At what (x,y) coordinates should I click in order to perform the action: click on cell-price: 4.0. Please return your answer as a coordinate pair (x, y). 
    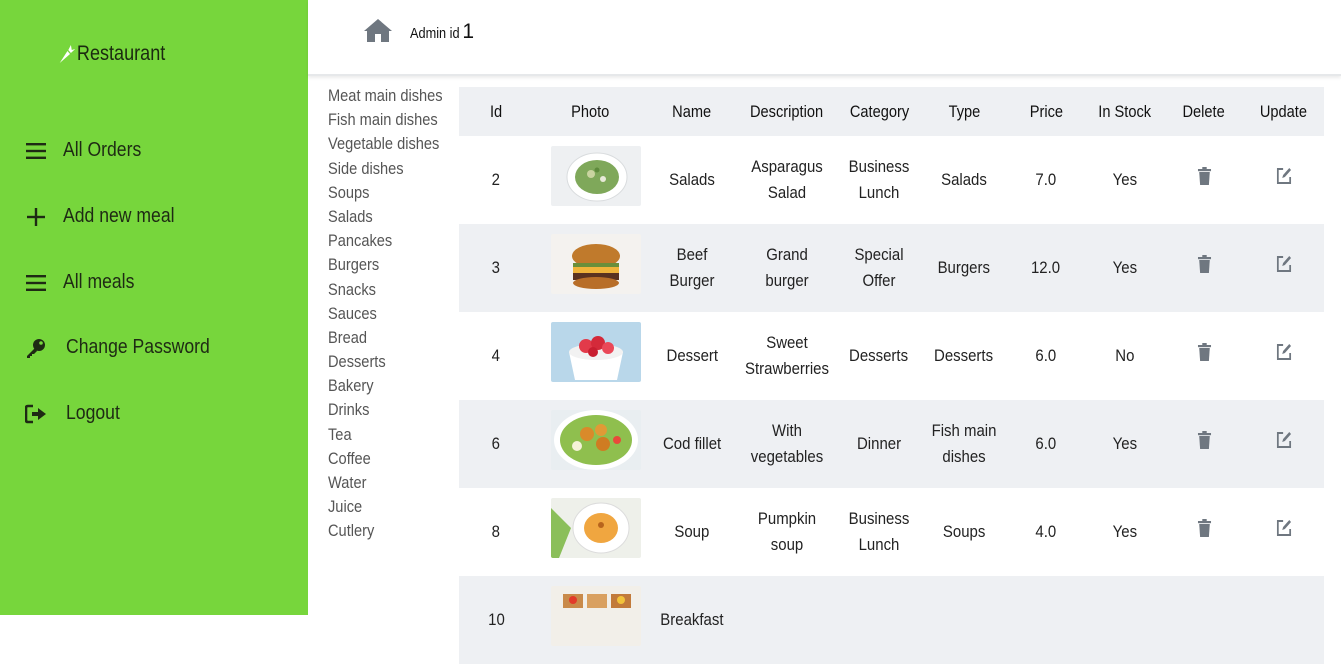
    Looking at the image, I should click on (1046, 531).